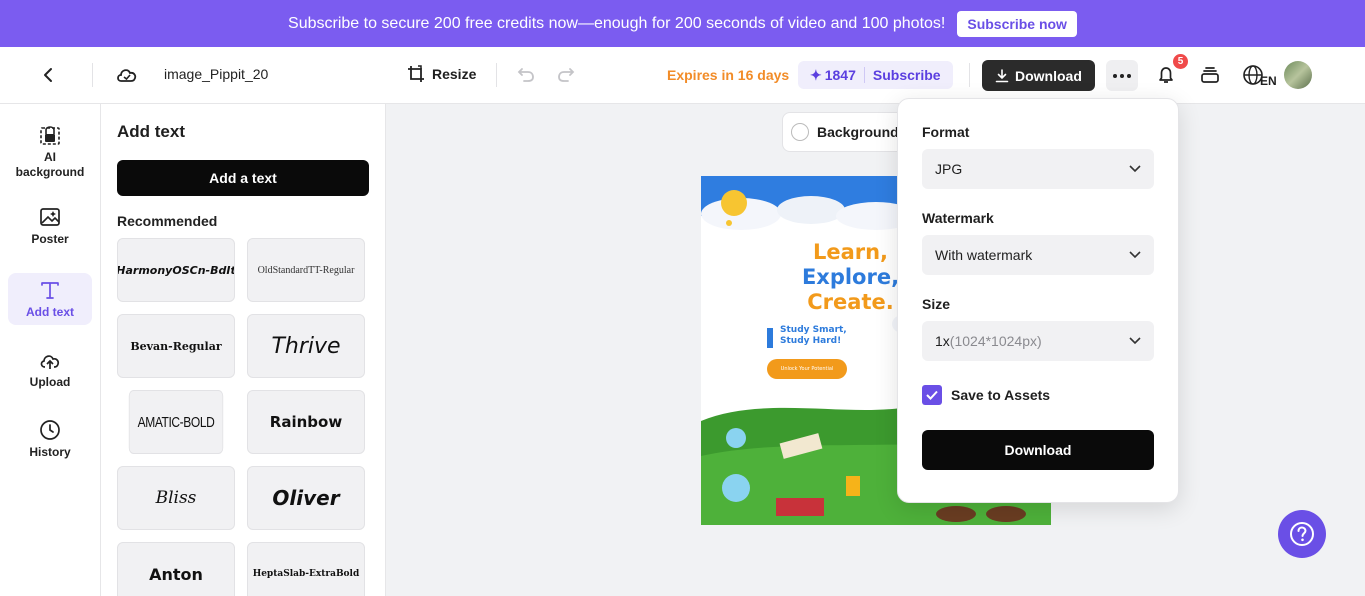 The image size is (1365, 596). What do you see at coordinates (1268, 81) in the screenshot?
I see `language-label: EN` at bounding box center [1268, 81].